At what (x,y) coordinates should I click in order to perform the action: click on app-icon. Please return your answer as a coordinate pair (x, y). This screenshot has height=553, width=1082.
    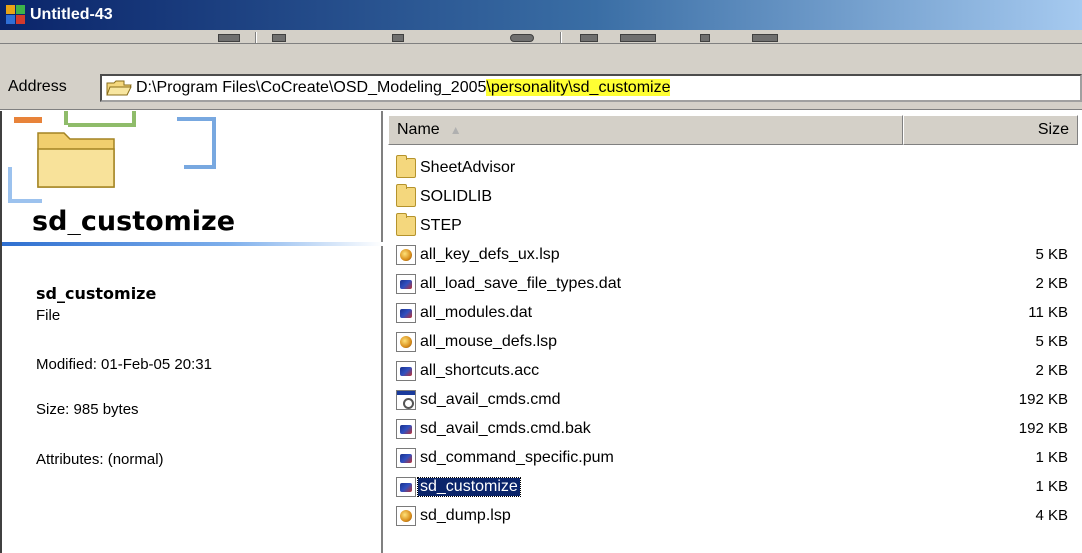
    Looking at the image, I should click on (16, 15).